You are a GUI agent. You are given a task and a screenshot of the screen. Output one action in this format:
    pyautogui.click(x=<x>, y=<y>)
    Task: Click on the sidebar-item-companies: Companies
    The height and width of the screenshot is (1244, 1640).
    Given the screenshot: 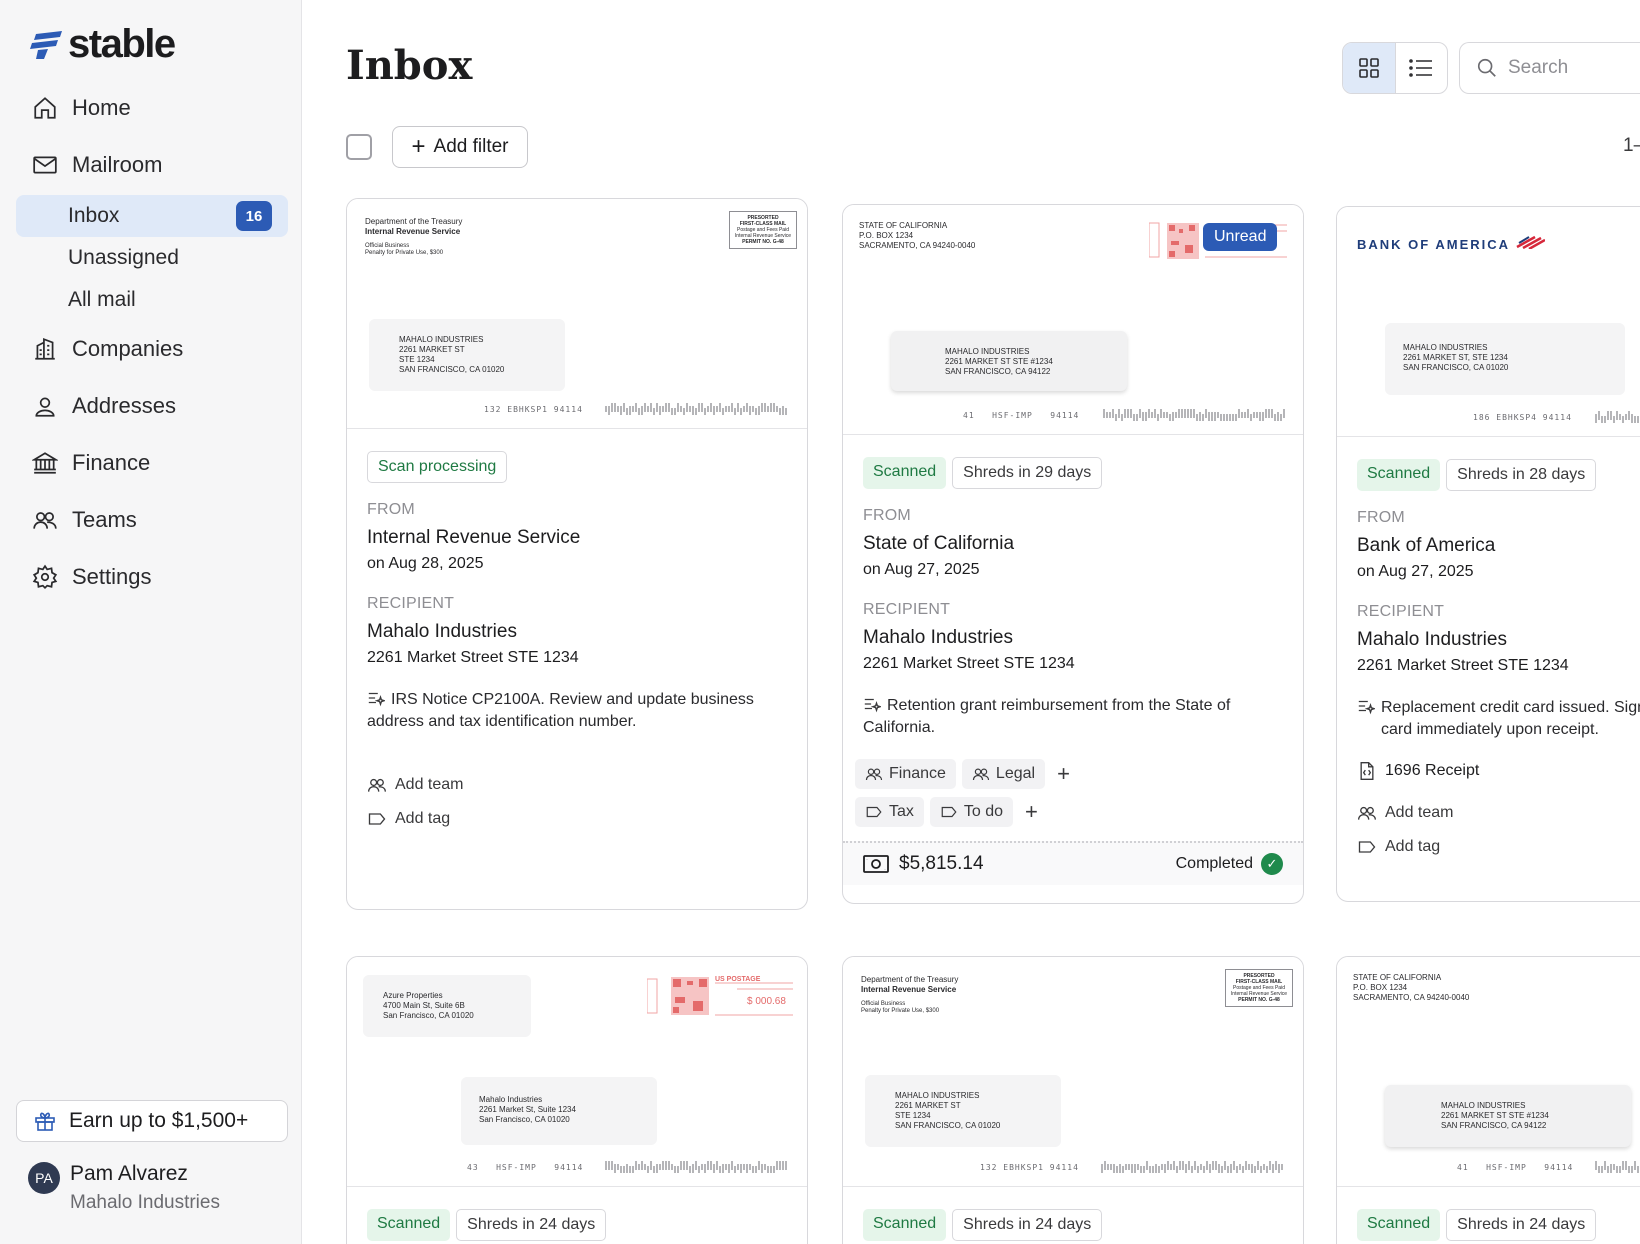 What is the action you would take?
    pyautogui.click(x=152, y=349)
    